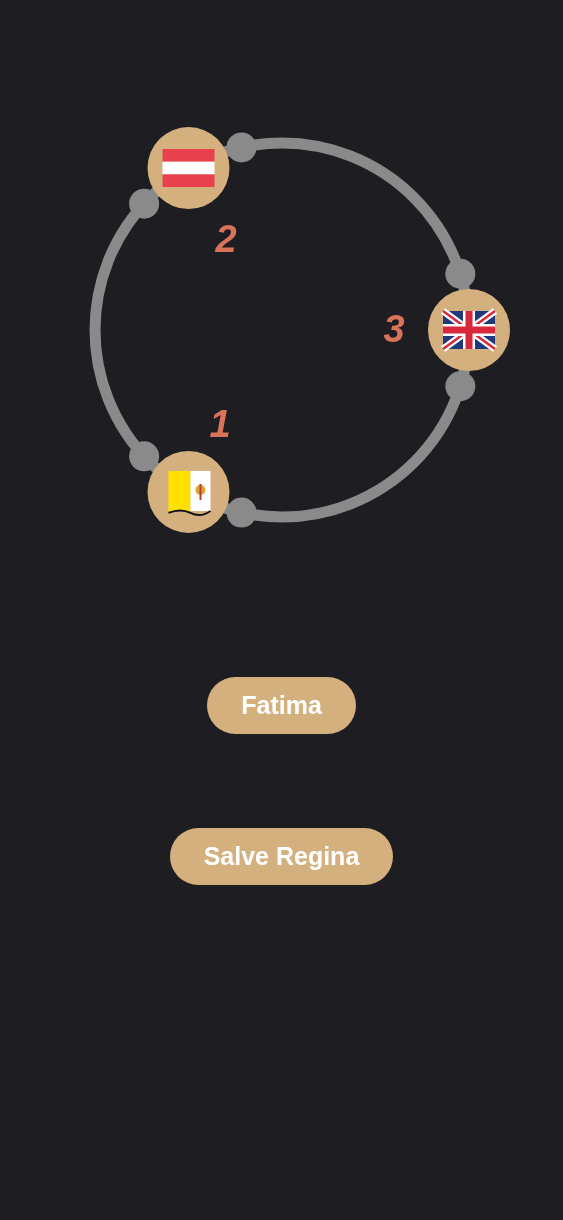 The width and height of the screenshot is (563, 1220). What do you see at coordinates (281, 705) in the screenshot?
I see `prayer-button: Fatima` at bounding box center [281, 705].